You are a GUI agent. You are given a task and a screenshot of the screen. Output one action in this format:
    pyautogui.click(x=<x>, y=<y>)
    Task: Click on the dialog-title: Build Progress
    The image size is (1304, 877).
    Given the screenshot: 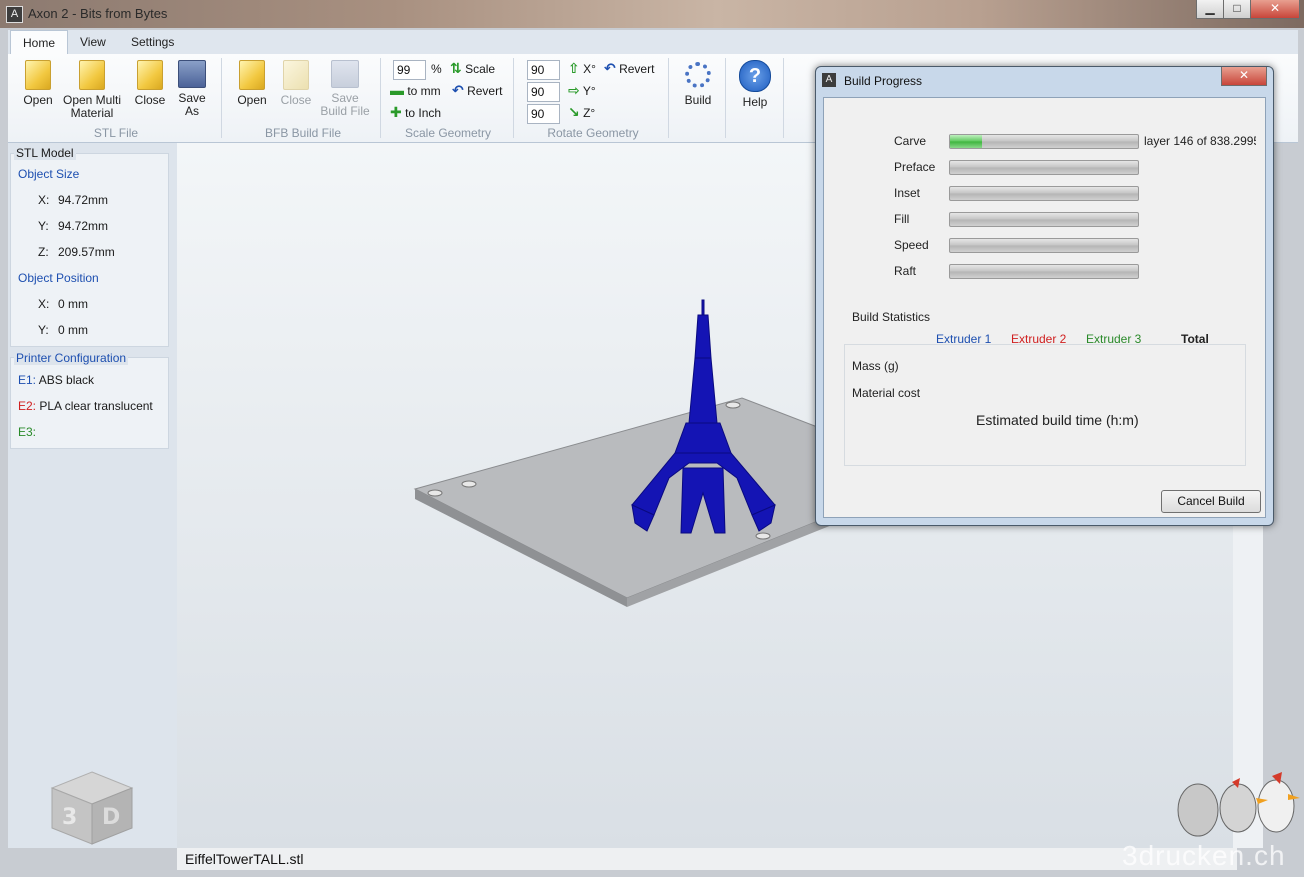 What is the action you would take?
    pyautogui.click(x=883, y=81)
    